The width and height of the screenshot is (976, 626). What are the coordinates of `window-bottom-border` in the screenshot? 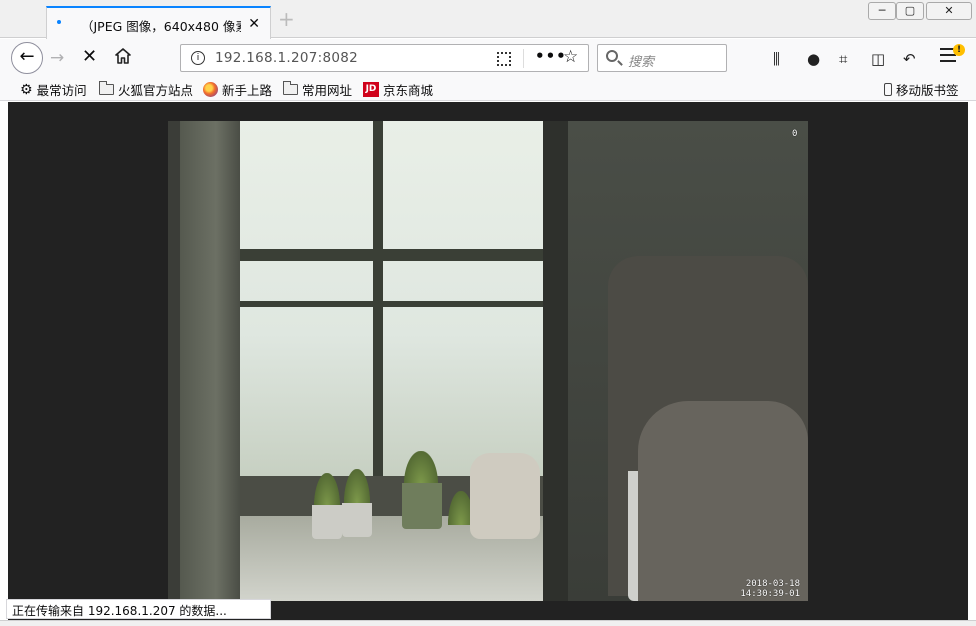 It's located at (488, 623).